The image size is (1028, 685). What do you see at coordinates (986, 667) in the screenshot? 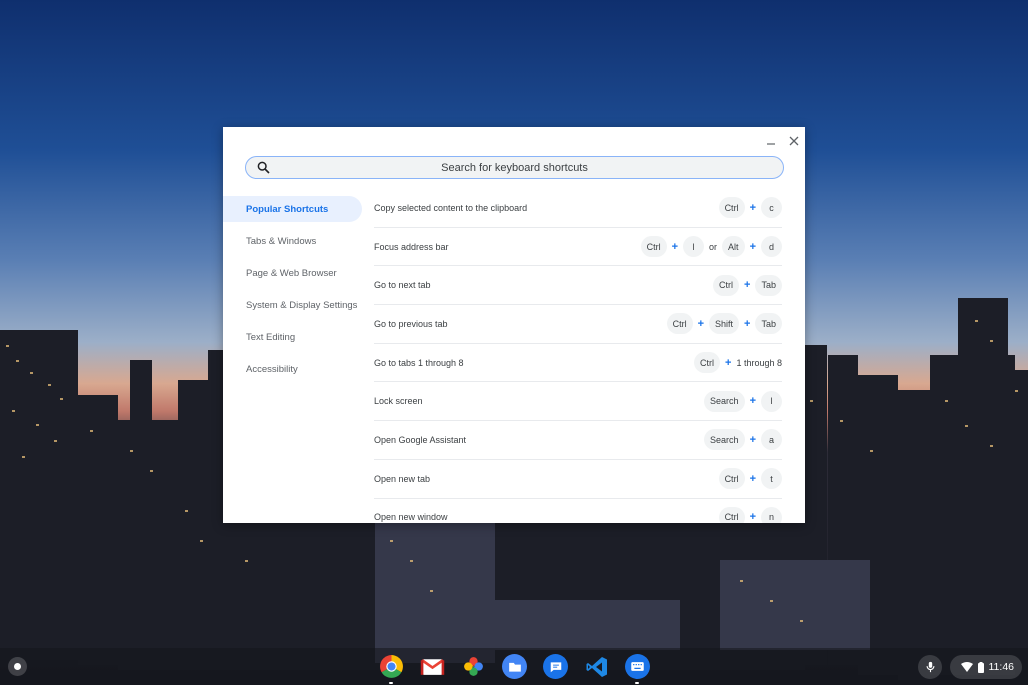
I see `status-area: 11:46` at bounding box center [986, 667].